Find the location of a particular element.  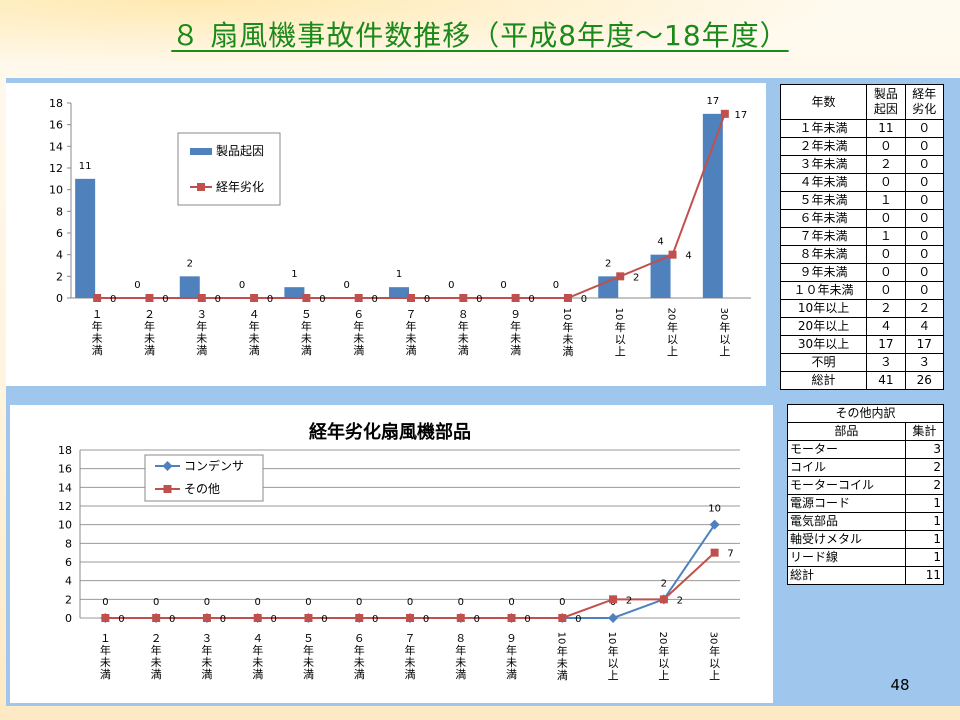

x-tick-label: ６年未満 is located at coordinates (358, 332).